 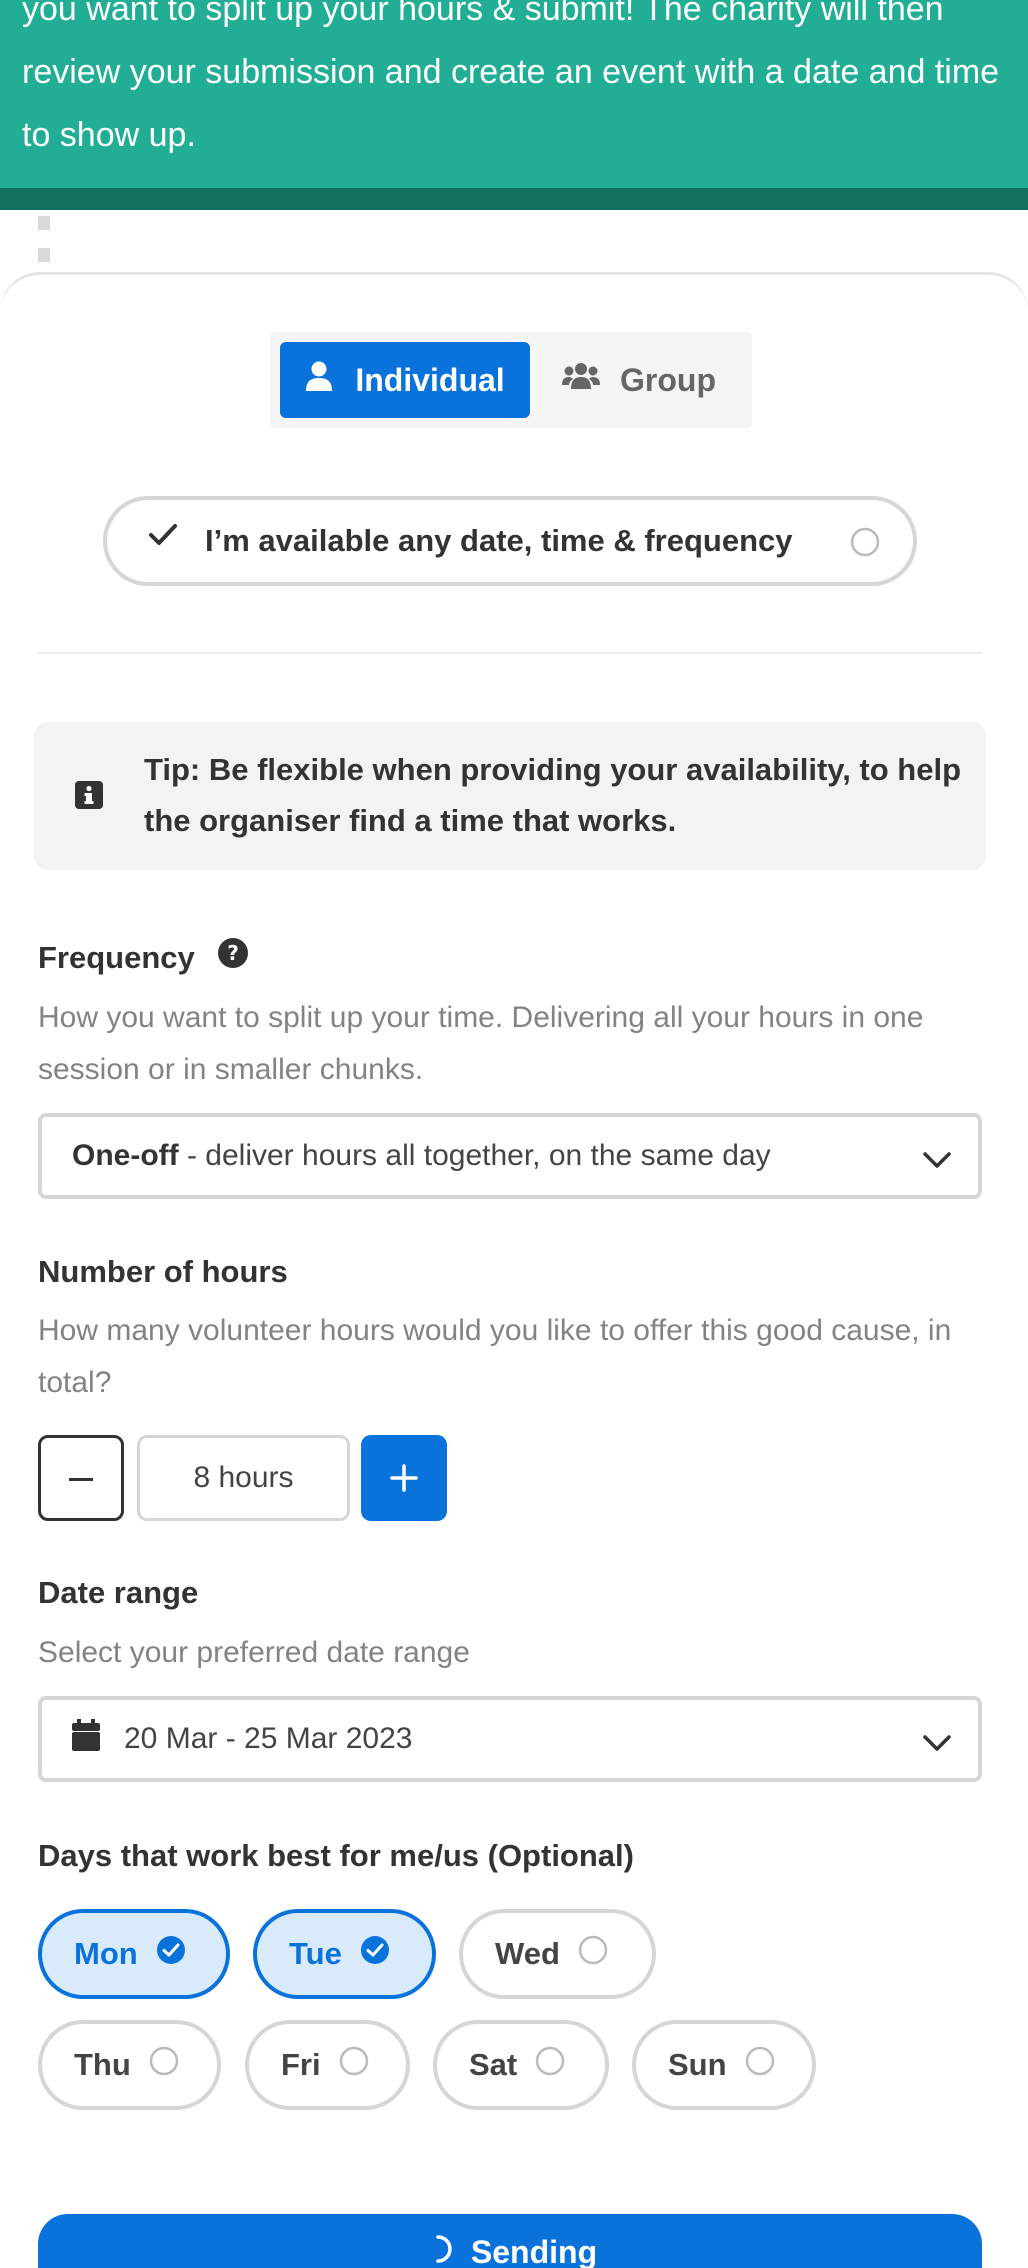 I want to click on day-chip-sat: Sat, so click(x=521, y=2065).